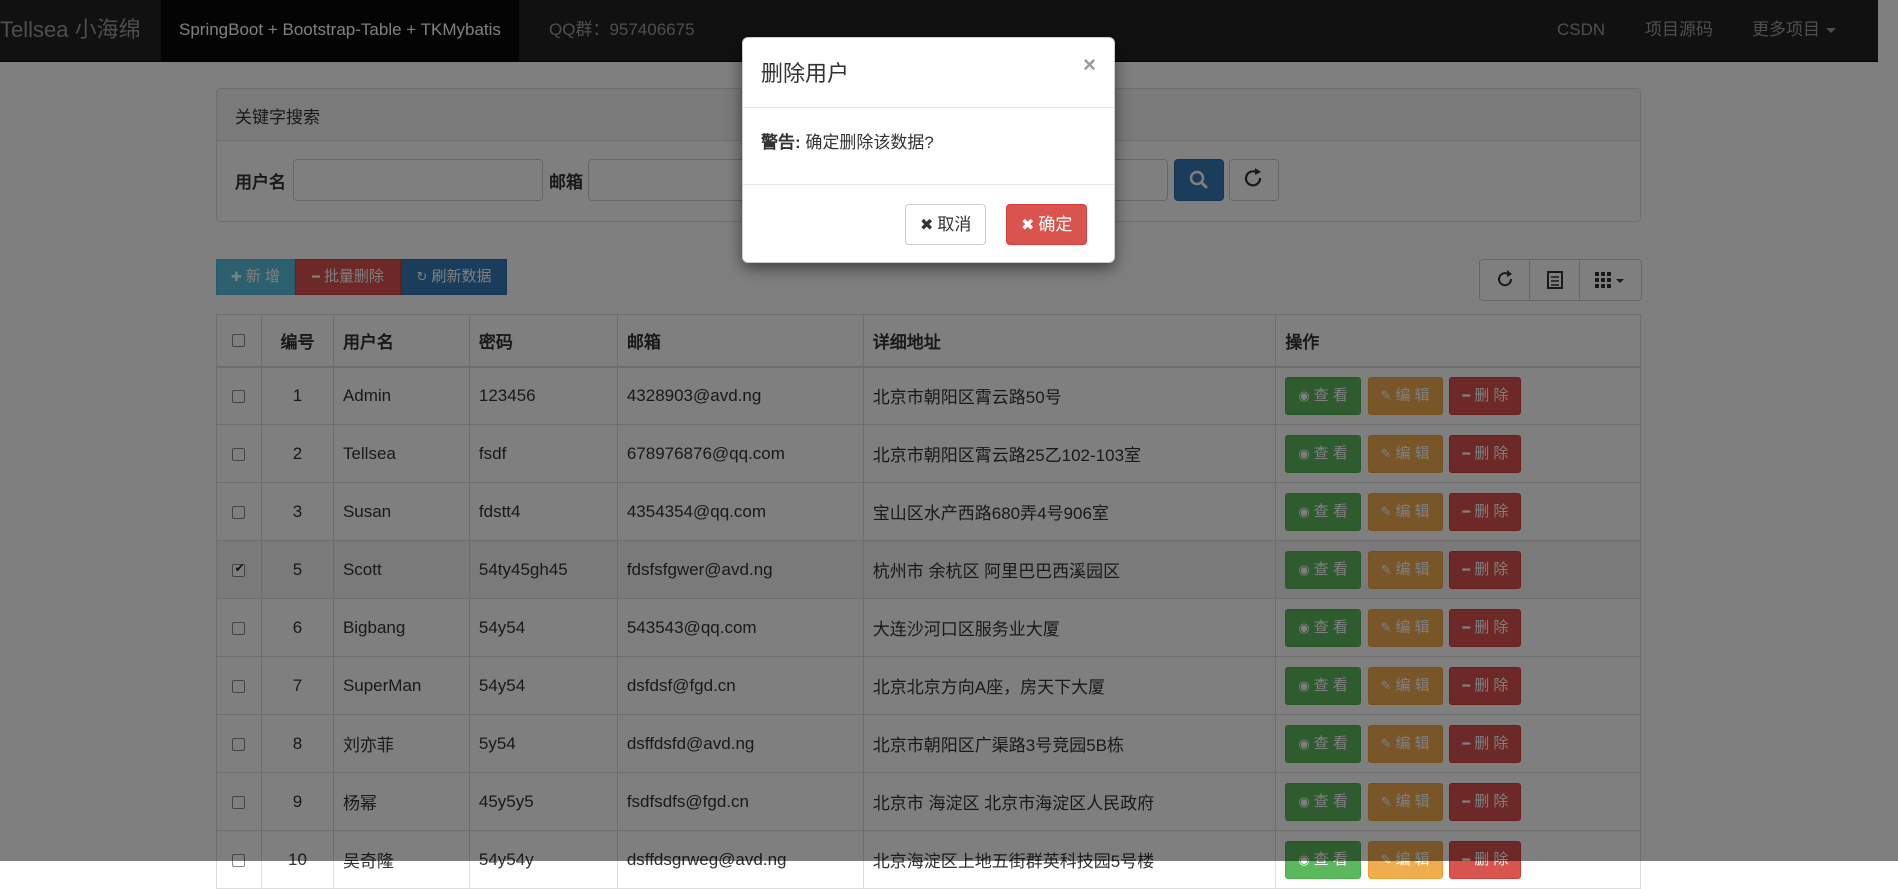  I want to click on warning-label: 警告:, so click(781, 142).